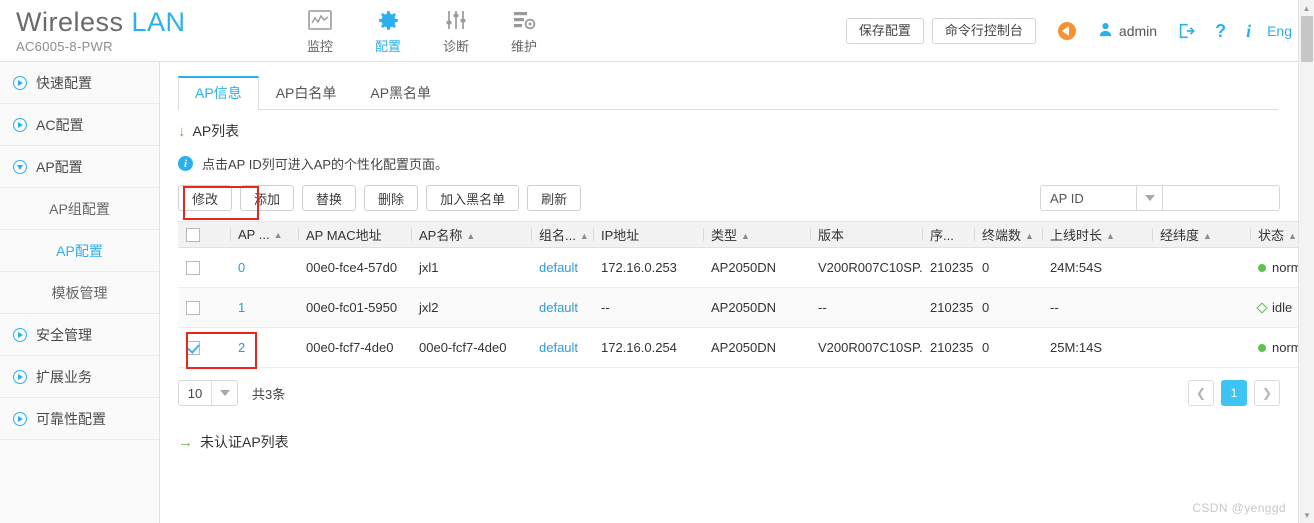 This screenshot has width=1314, height=523. I want to click on ap-list-section-header: ↓ AP列表, so click(738, 131).